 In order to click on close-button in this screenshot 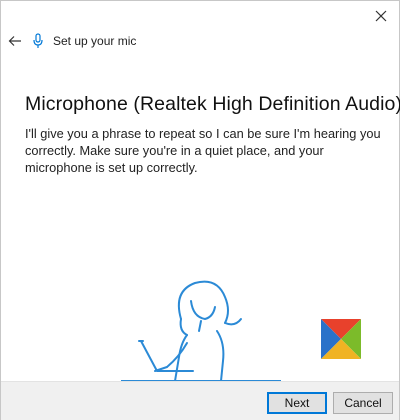, I will do `click(381, 16)`.